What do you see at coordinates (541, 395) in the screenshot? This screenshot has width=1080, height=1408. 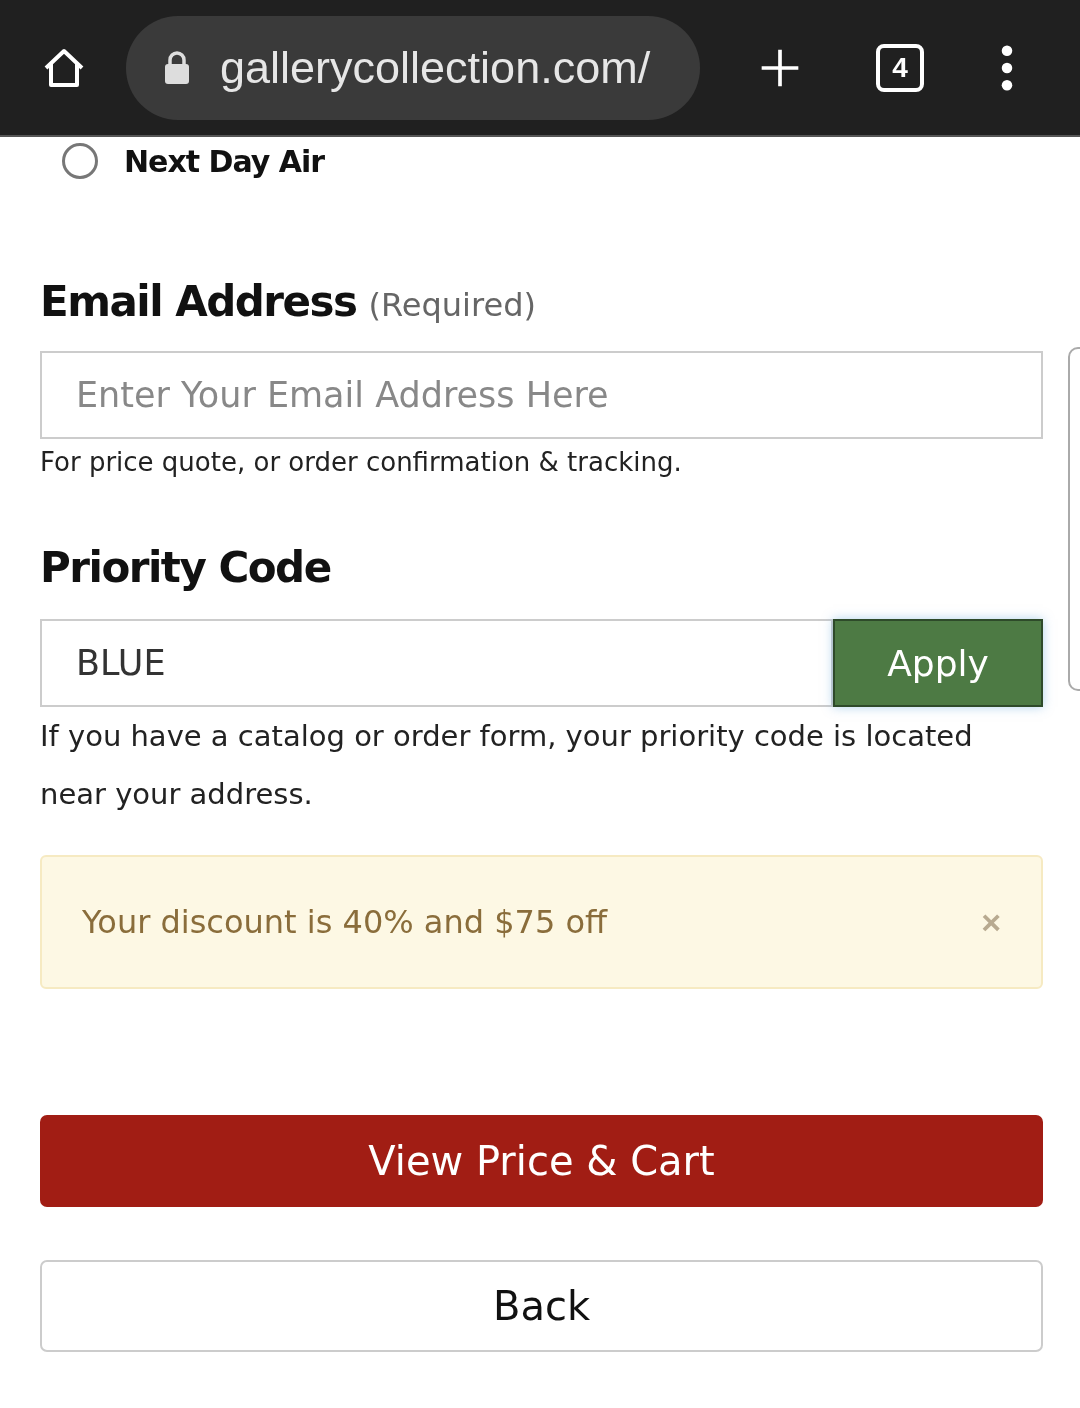 I see `email-field: Enter Your Email Address Here` at bounding box center [541, 395].